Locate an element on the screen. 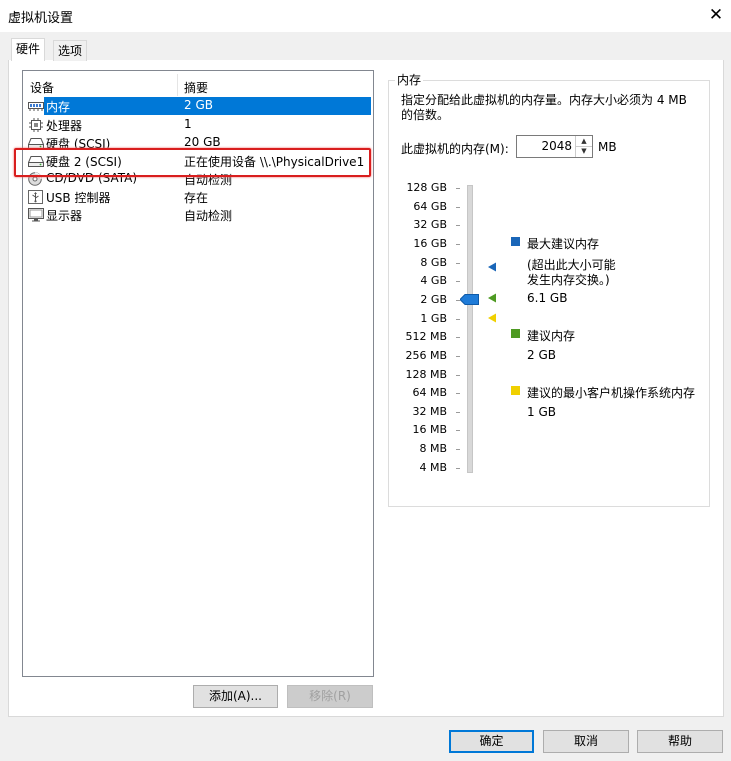 The height and width of the screenshot is (761, 731). scale-label: 64 MB is located at coordinates (429, 393).